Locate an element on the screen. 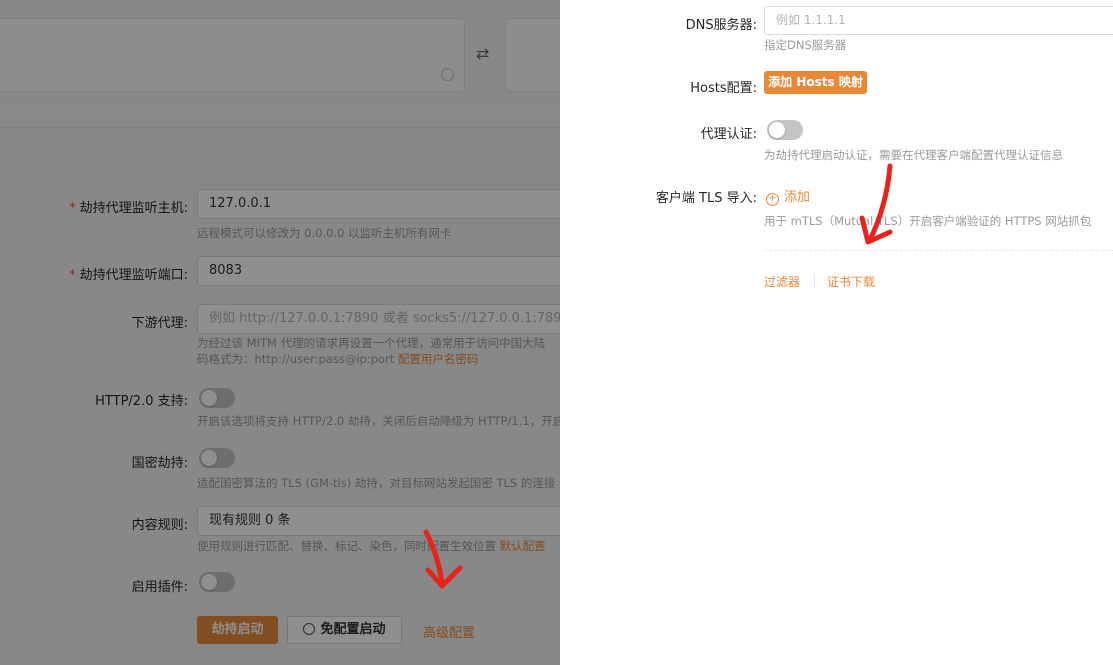  drawer-divider is located at coordinates (938, 250).